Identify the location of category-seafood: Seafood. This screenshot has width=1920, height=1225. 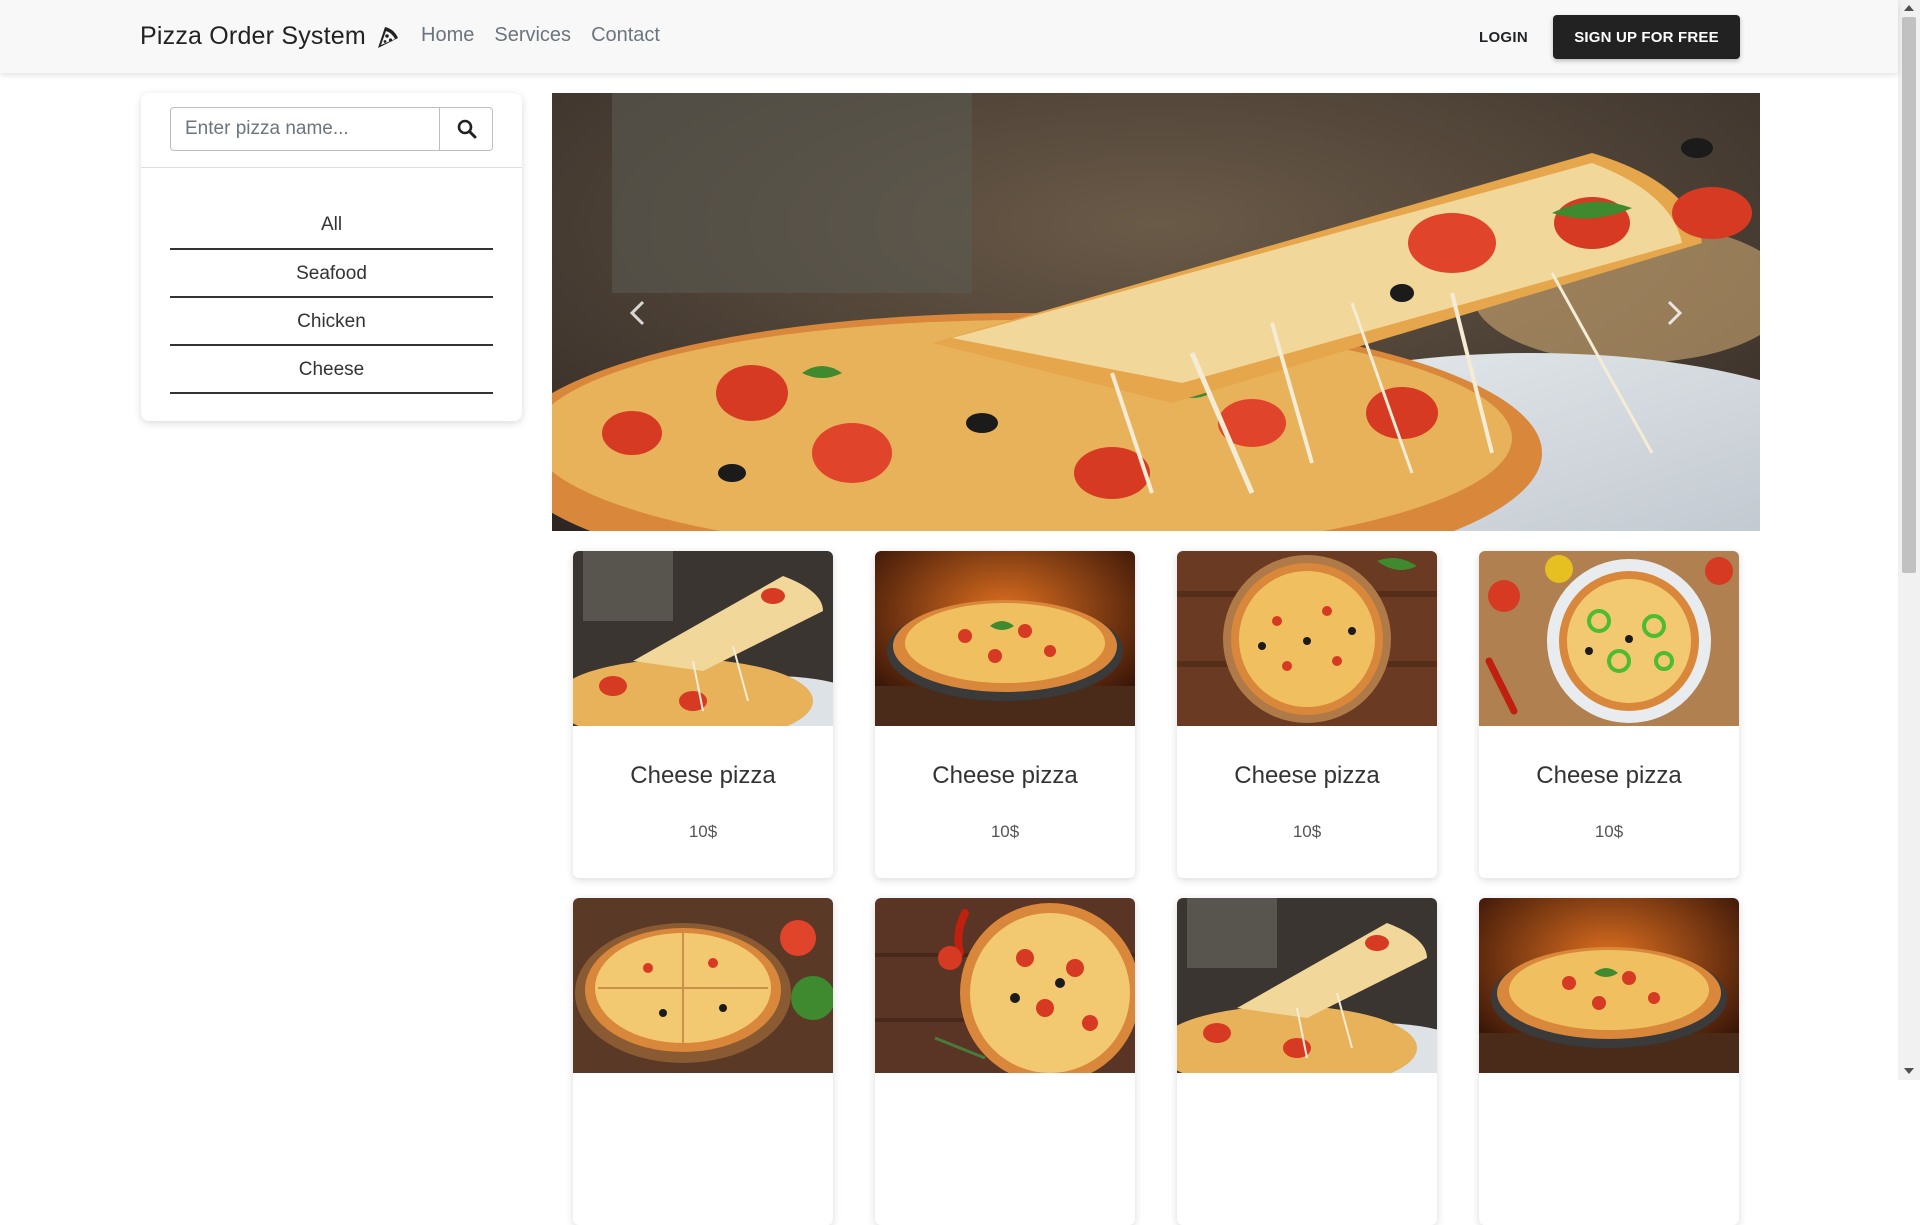
(331, 274).